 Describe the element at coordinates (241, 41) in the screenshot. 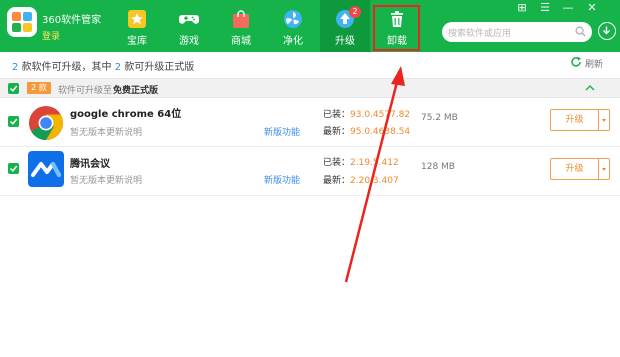

I see `nav-label: 商城` at that location.